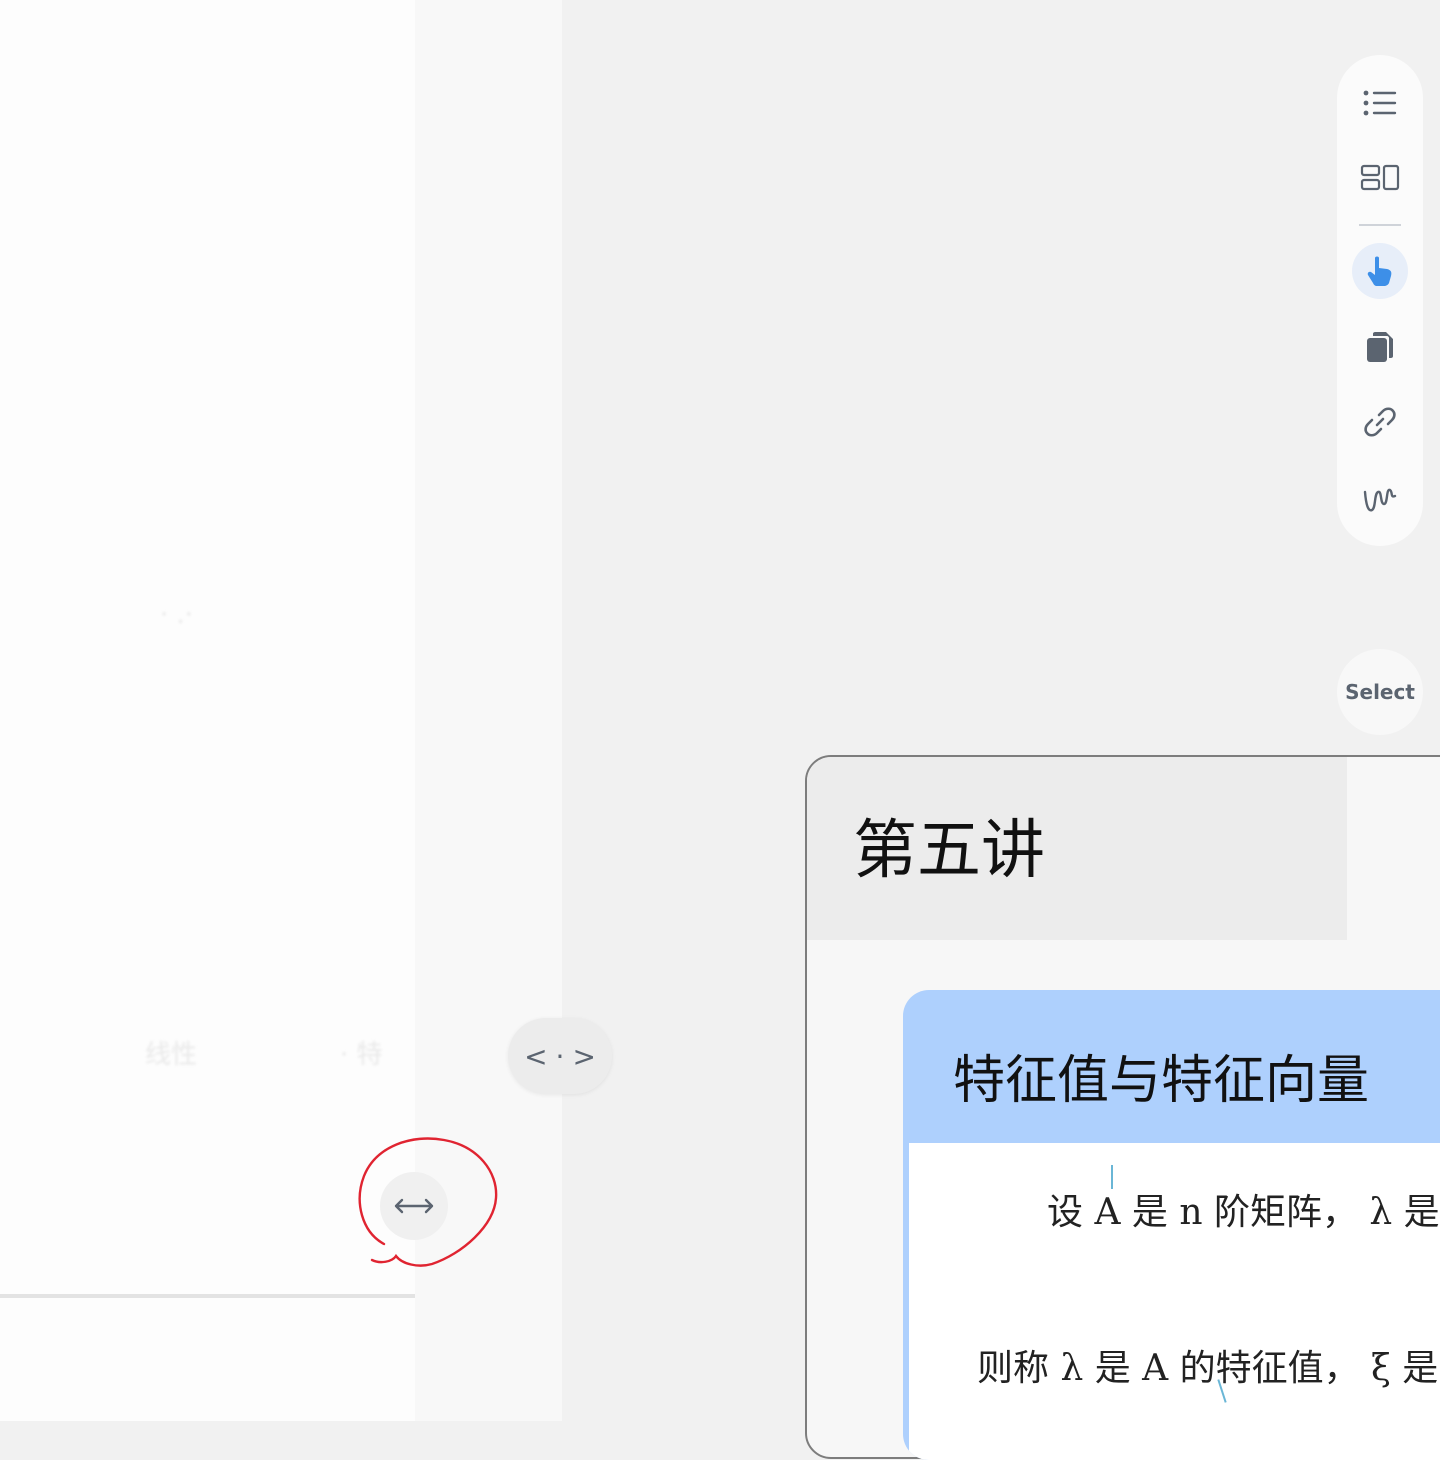 Image resolution: width=1440 pixels, height=1460 pixels. What do you see at coordinates (536, 1056) in the screenshot?
I see `chevron-left-icon: <` at bounding box center [536, 1056].